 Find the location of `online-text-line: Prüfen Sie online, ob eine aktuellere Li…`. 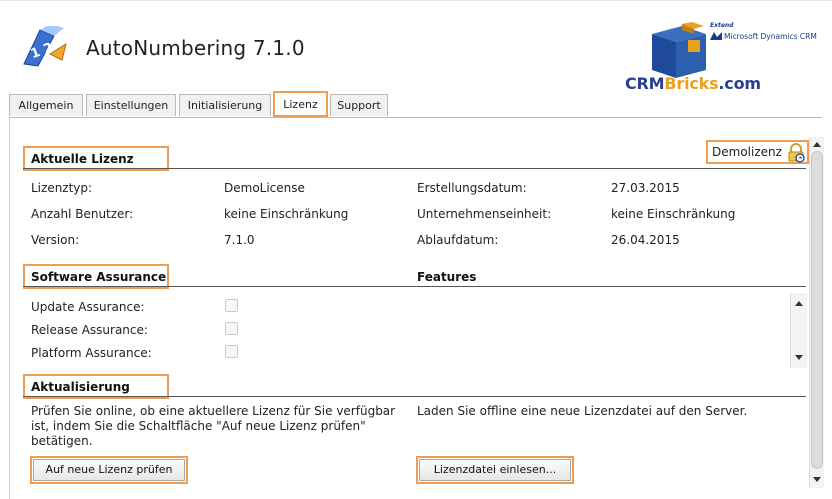

online-text-line: Prüfen Sie online, ob eine aktuellere Li… is located at coordinates (213, 411).